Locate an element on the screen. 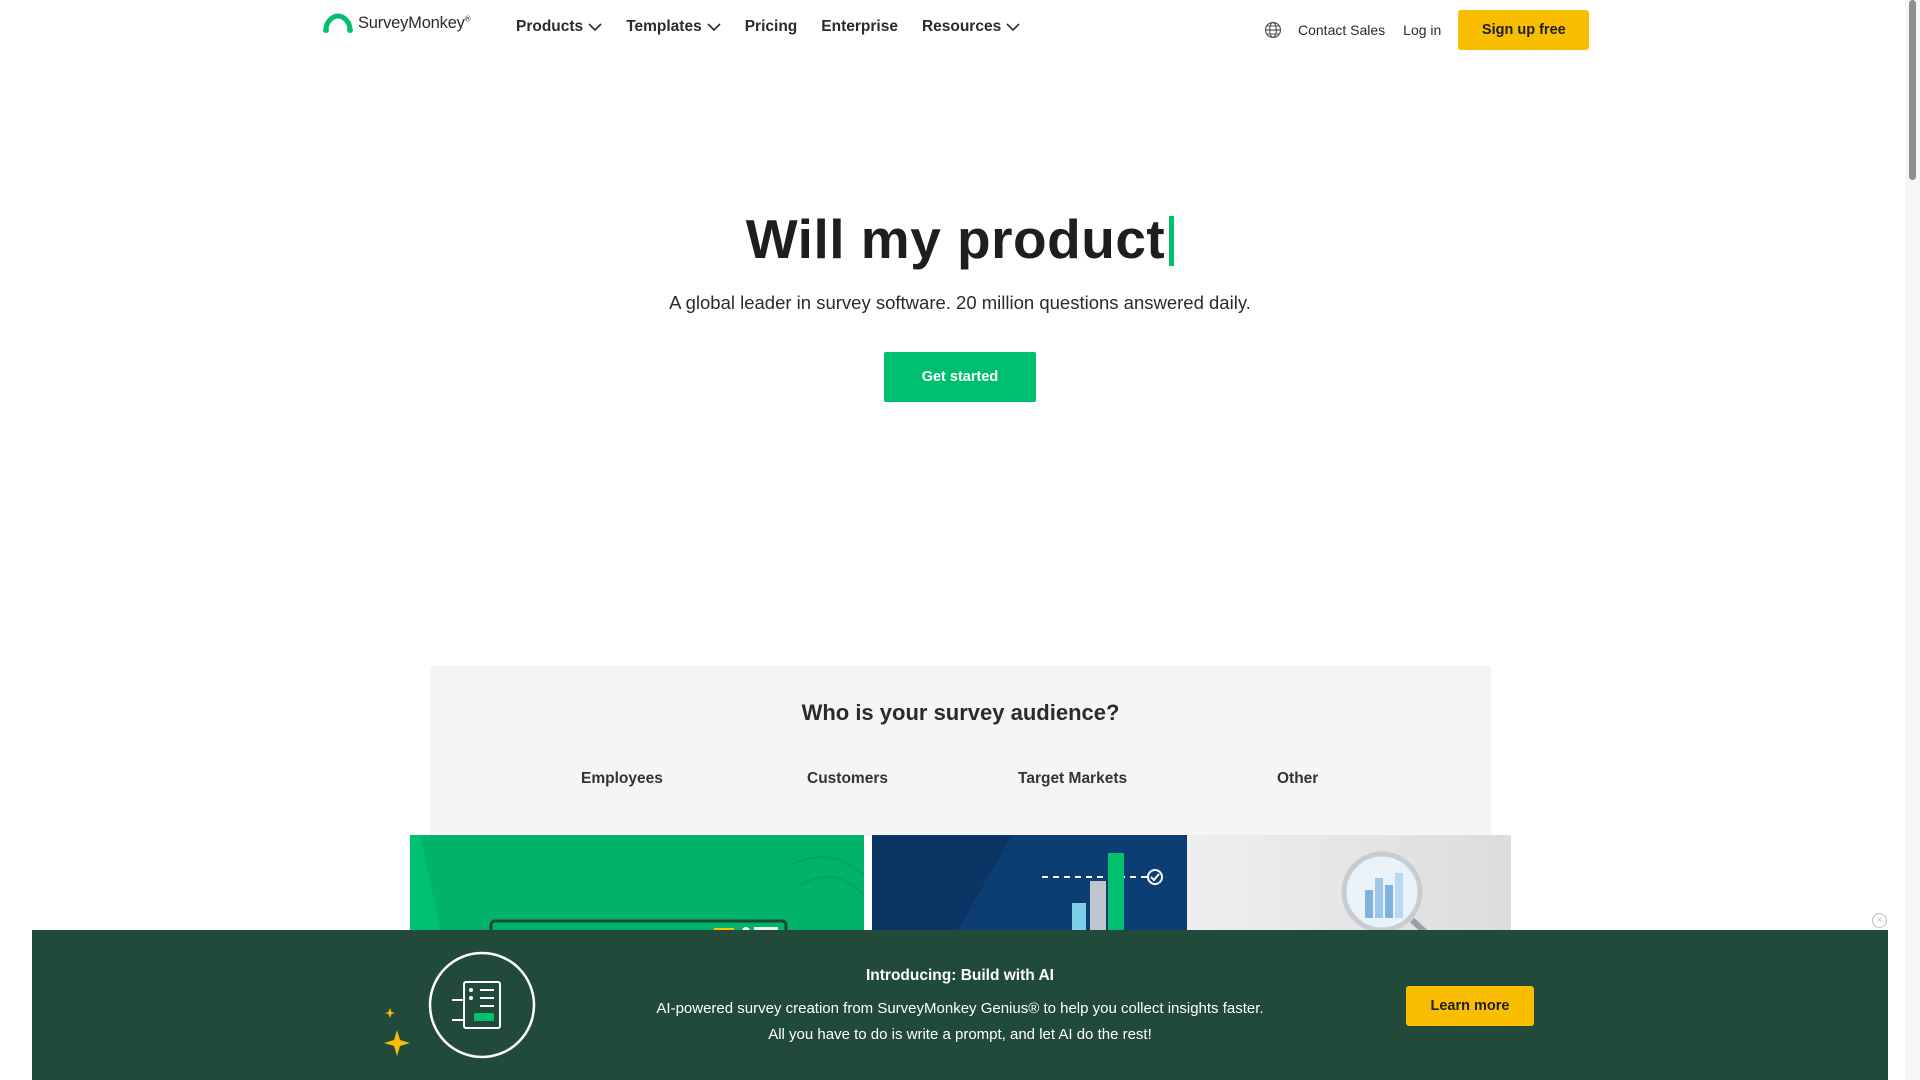  surveymonkey-logo: SurveyMonkey® is located at coordinates (397, 23).